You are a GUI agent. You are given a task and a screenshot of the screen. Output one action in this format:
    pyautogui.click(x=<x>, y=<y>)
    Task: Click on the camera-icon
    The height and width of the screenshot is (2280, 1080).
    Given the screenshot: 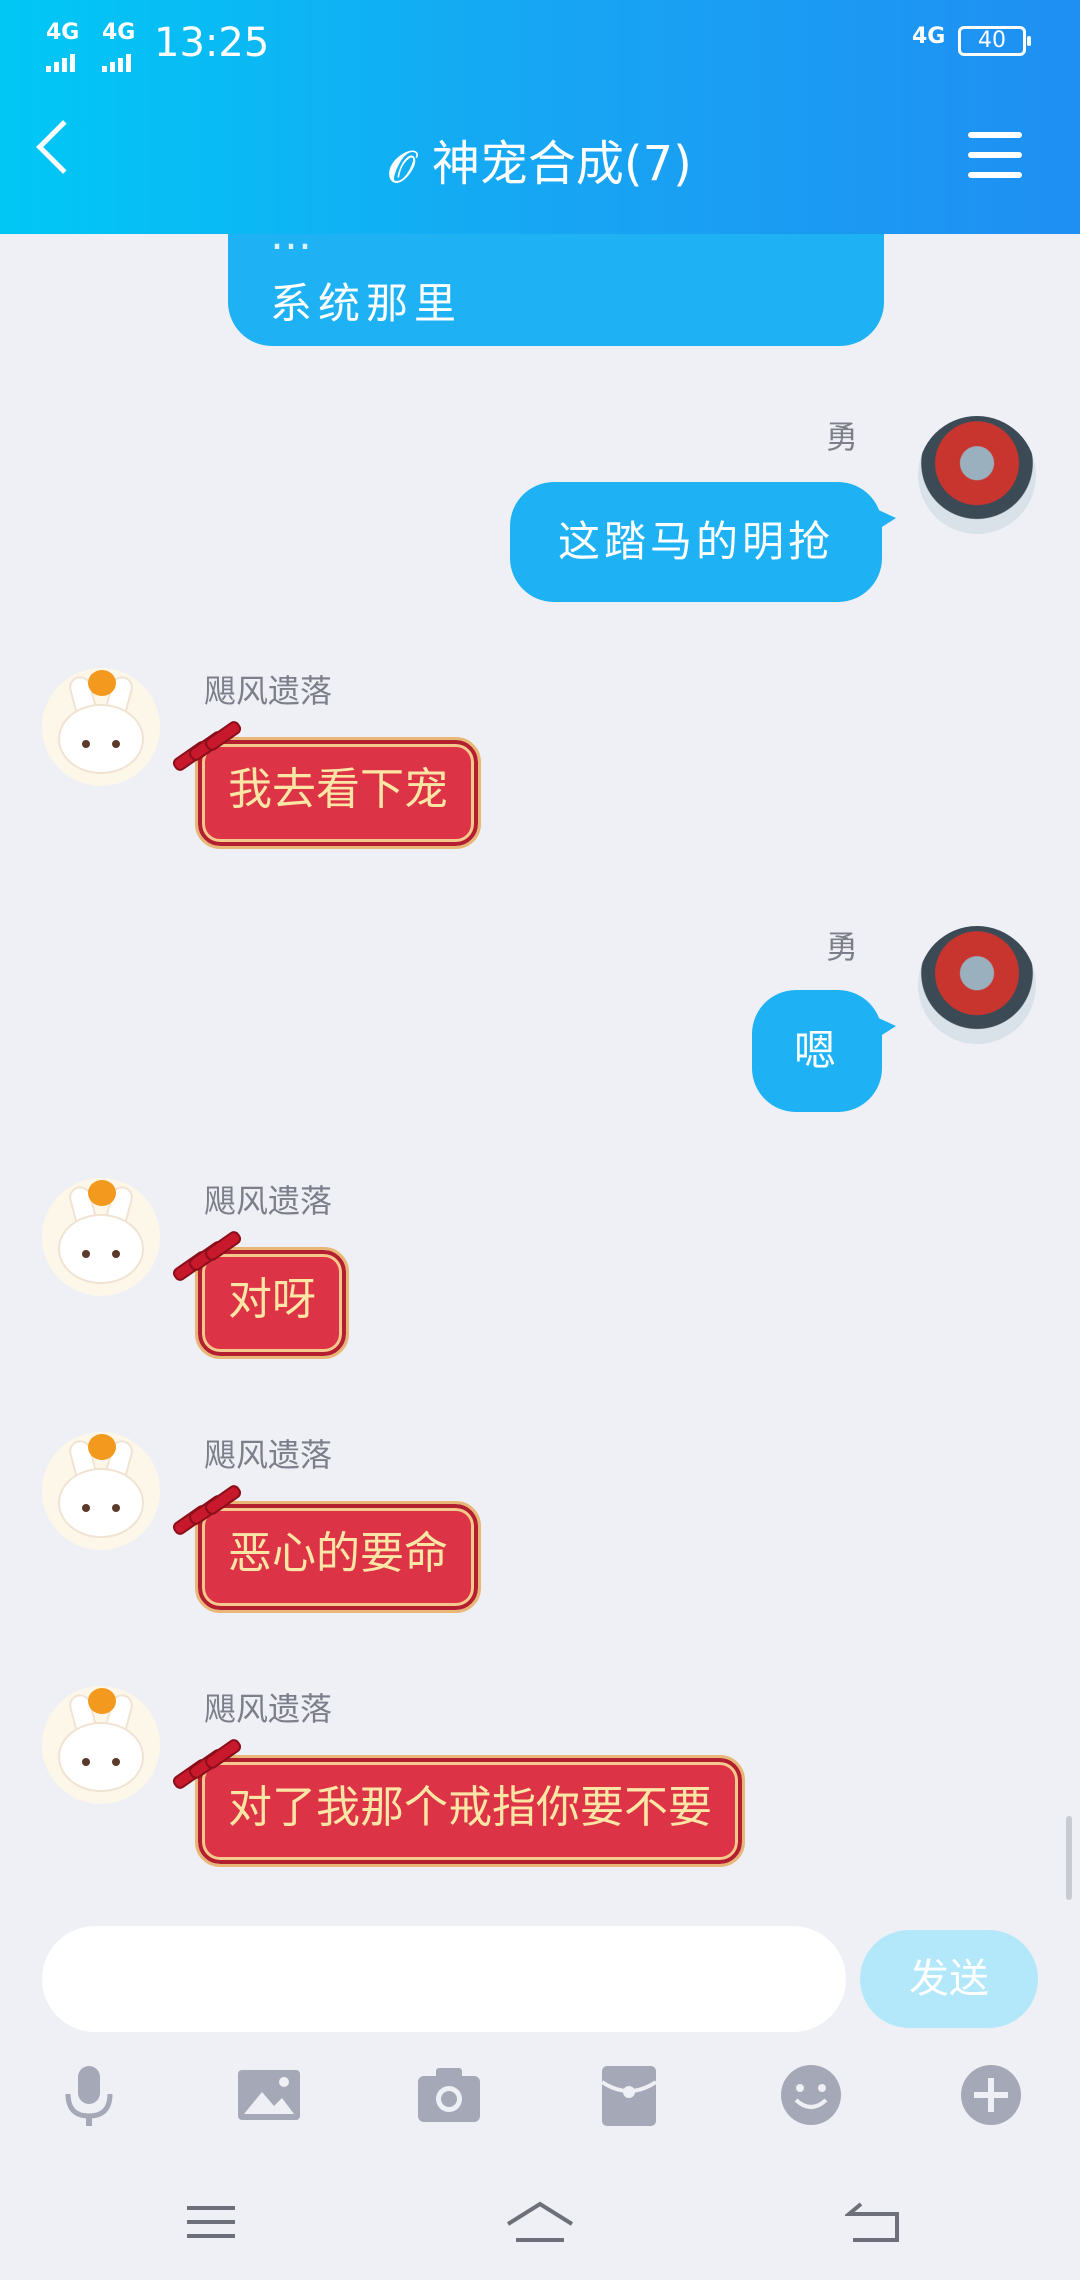 What is the action you would take?
    pyautogui.click(x=449, y=2095)
    